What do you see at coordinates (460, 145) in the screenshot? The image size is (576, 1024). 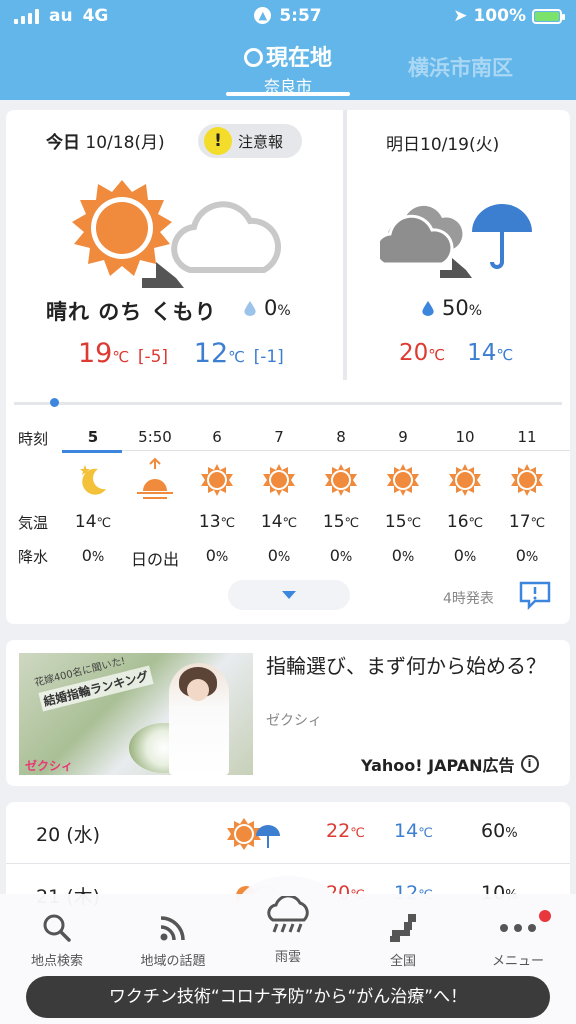 I see `tomorrow-date-text: 10/19(火)` at bounding box center [460, 145].